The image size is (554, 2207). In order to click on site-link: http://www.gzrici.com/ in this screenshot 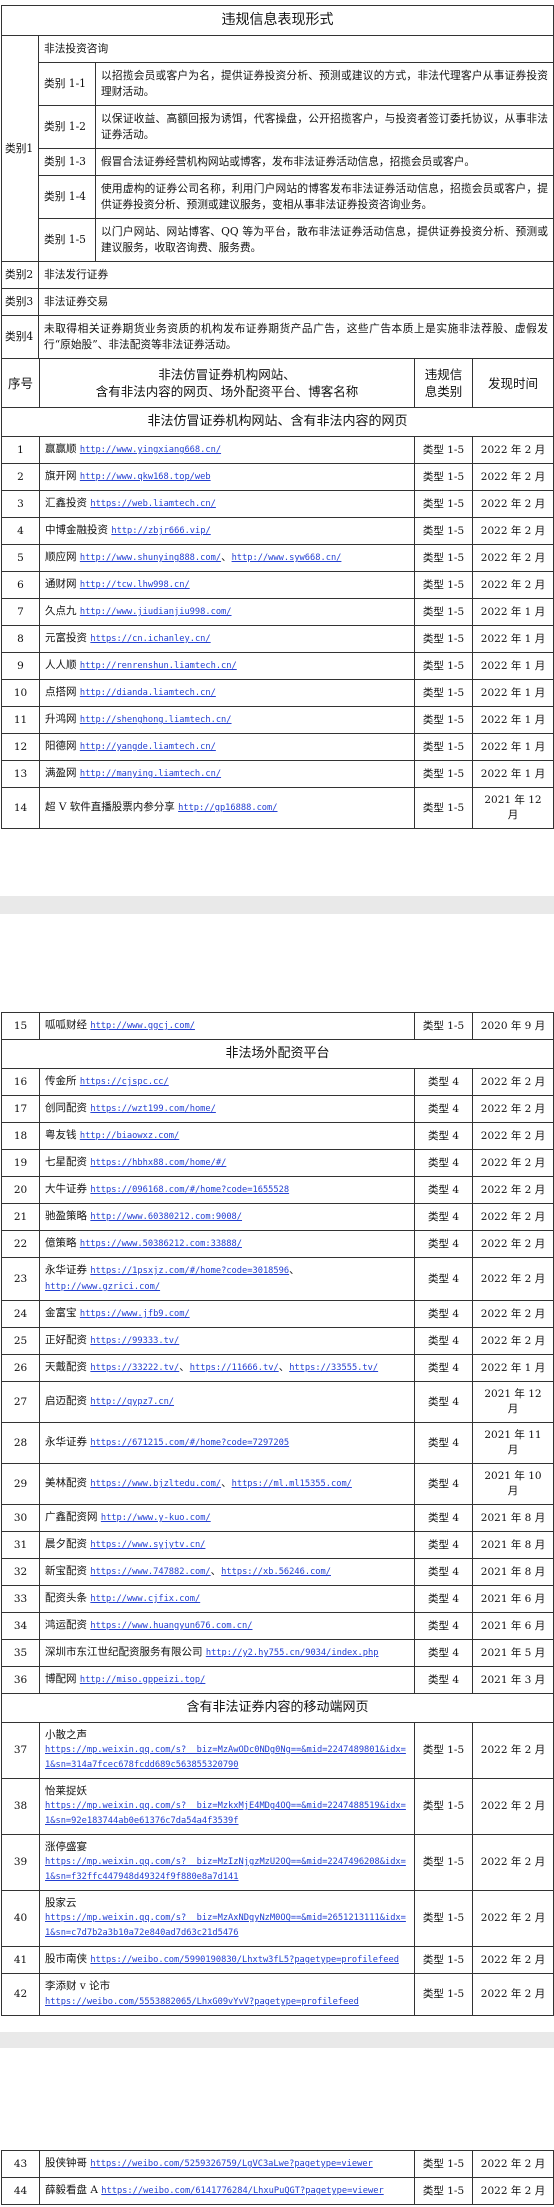, I will do `click(102, 1287)`.